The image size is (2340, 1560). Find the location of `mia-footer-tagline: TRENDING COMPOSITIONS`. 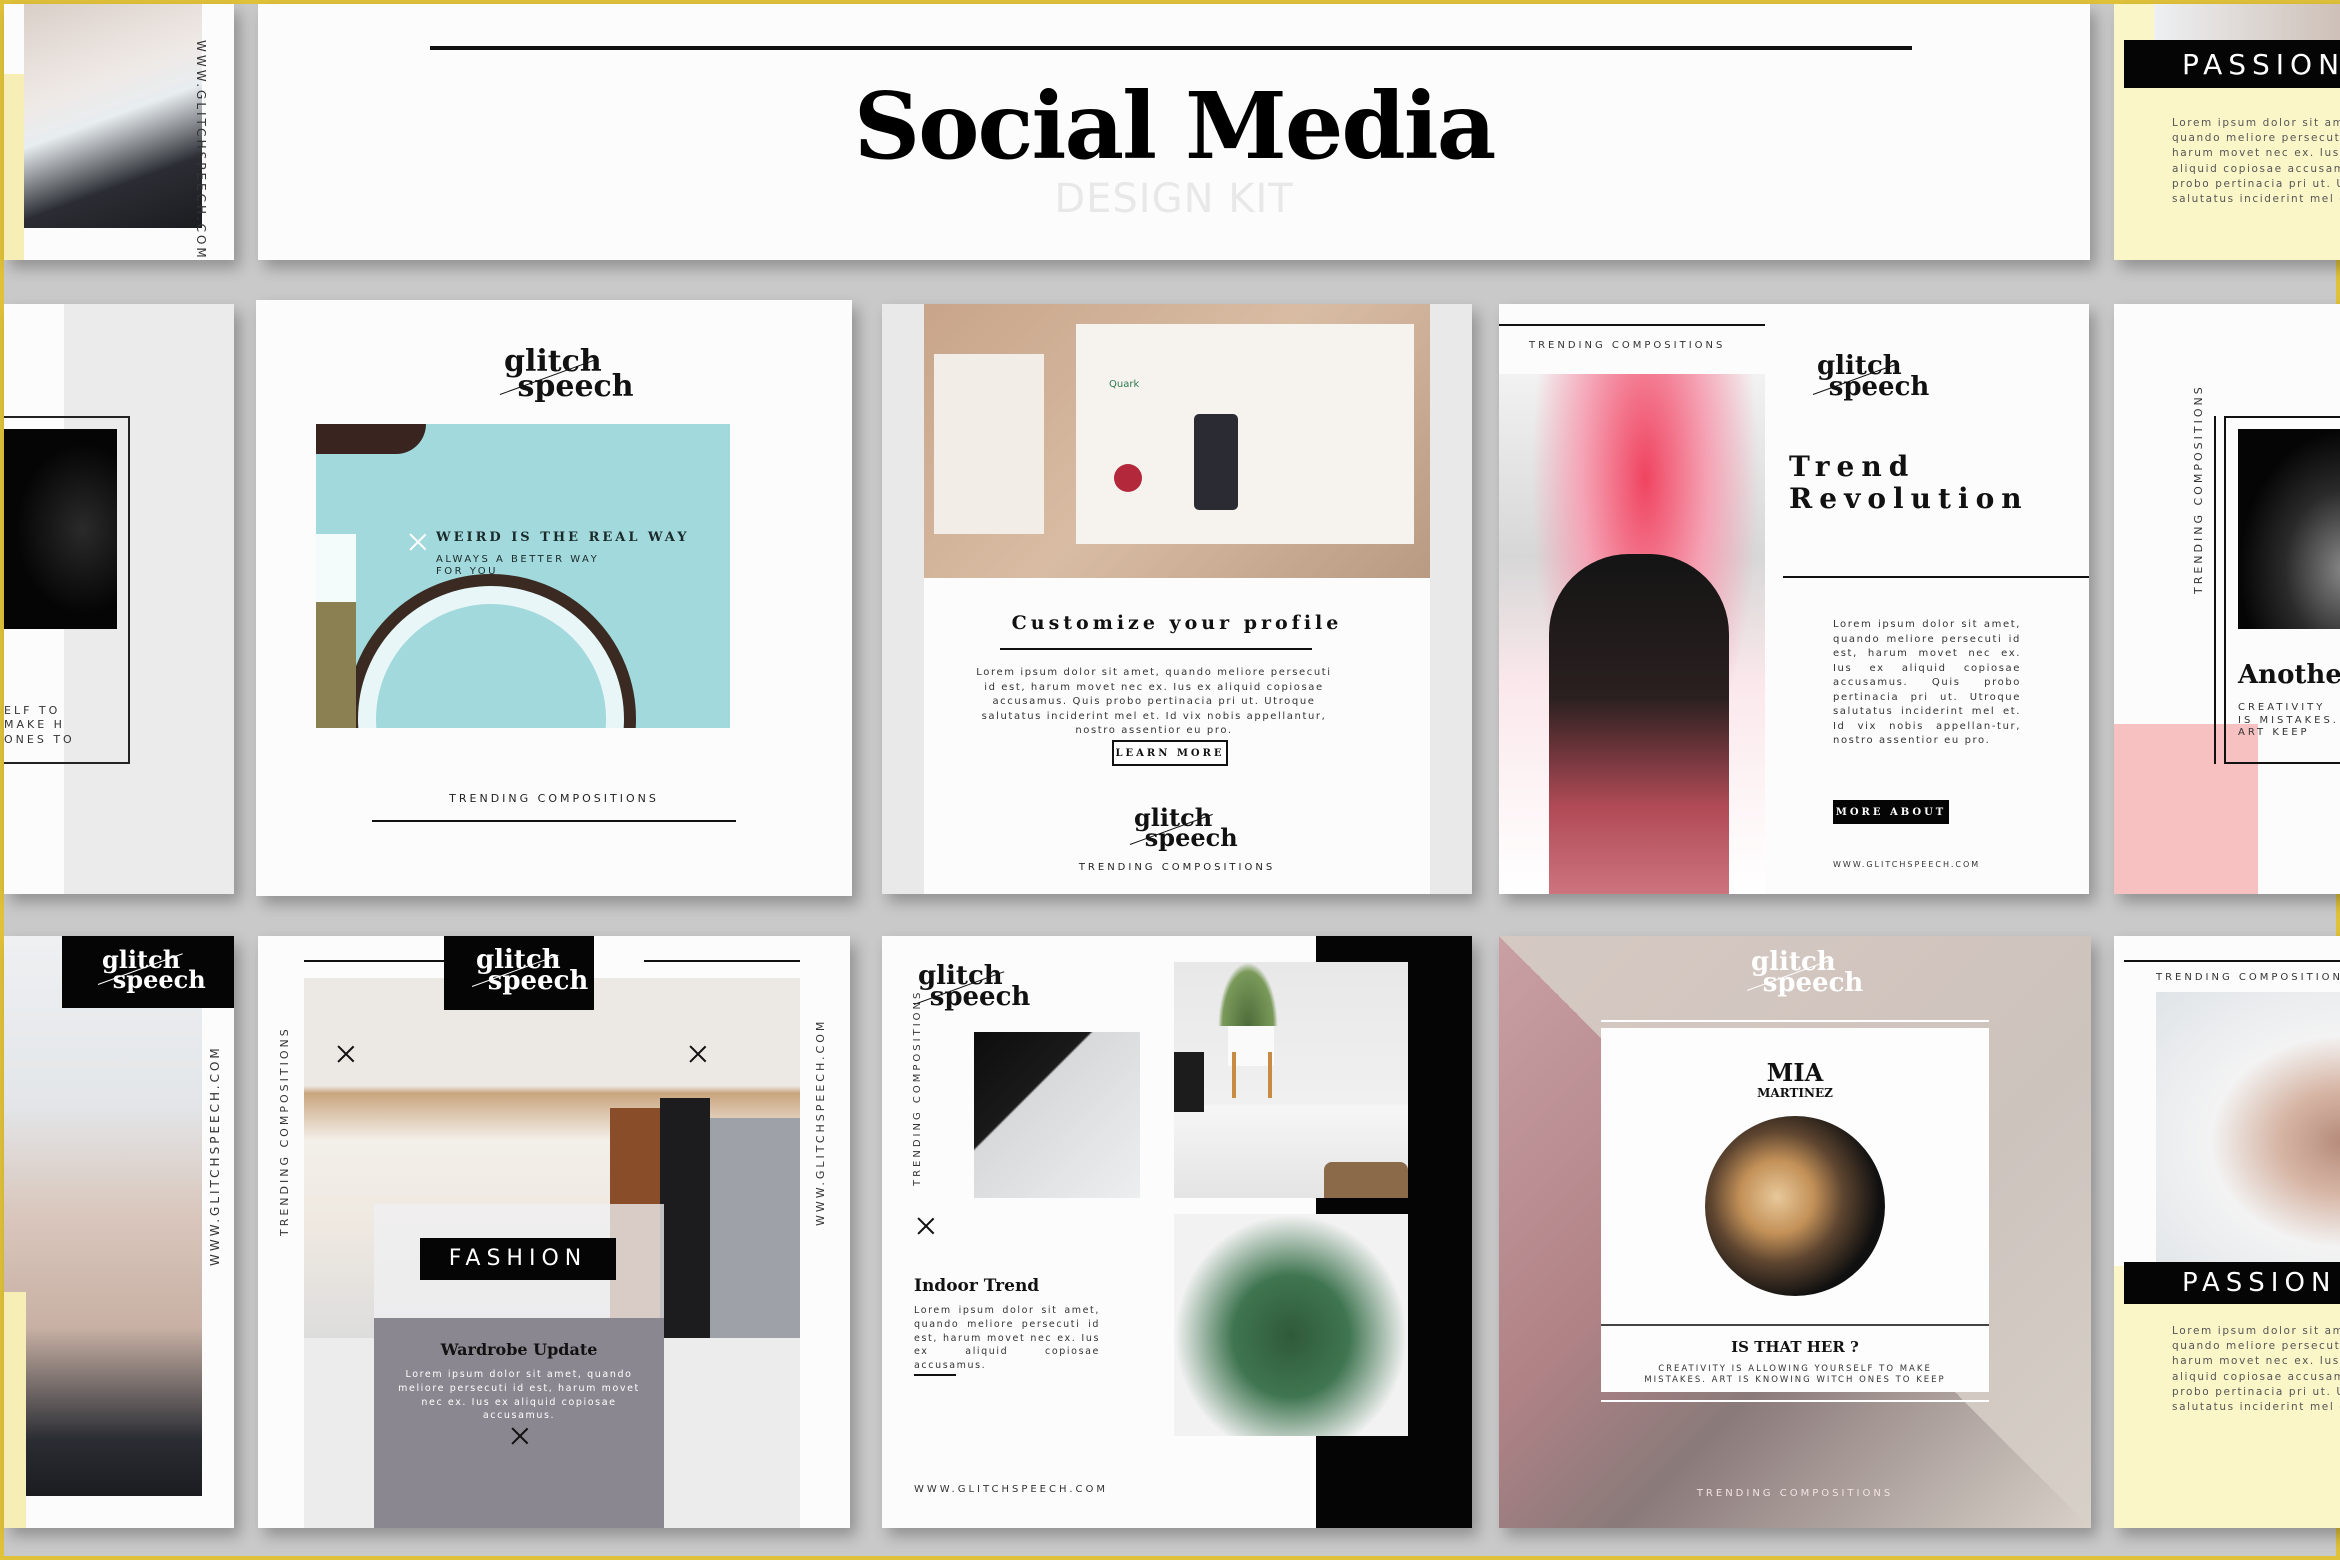

mia-footer-tagline: TRENDING COMPOSITIONS is located at coordinates (1795, 1493).